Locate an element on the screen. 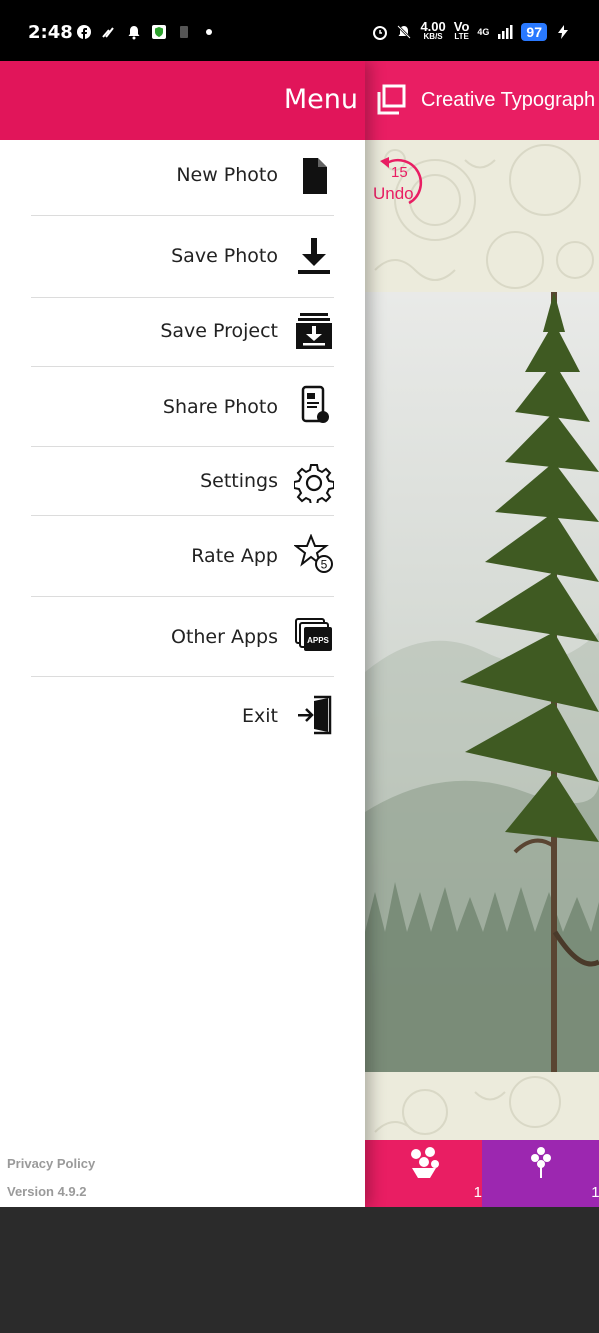 Image resolution: width=599 pixels, height=1333 pixels. drawer-header: Menu is located at coordinates (182, 100).